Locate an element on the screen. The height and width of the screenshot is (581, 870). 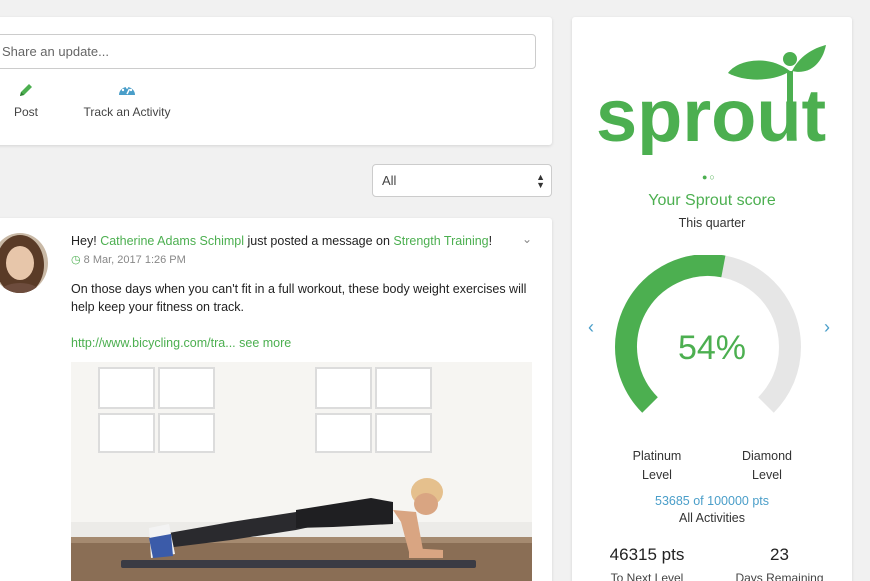
headline-suffix: ! is located at coordinates (490, 241).